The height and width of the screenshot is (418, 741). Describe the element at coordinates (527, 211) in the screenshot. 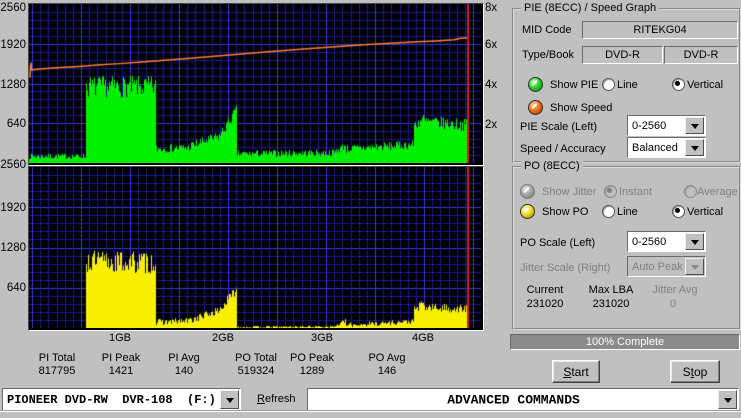

I see `show-po-led-button` at that location.